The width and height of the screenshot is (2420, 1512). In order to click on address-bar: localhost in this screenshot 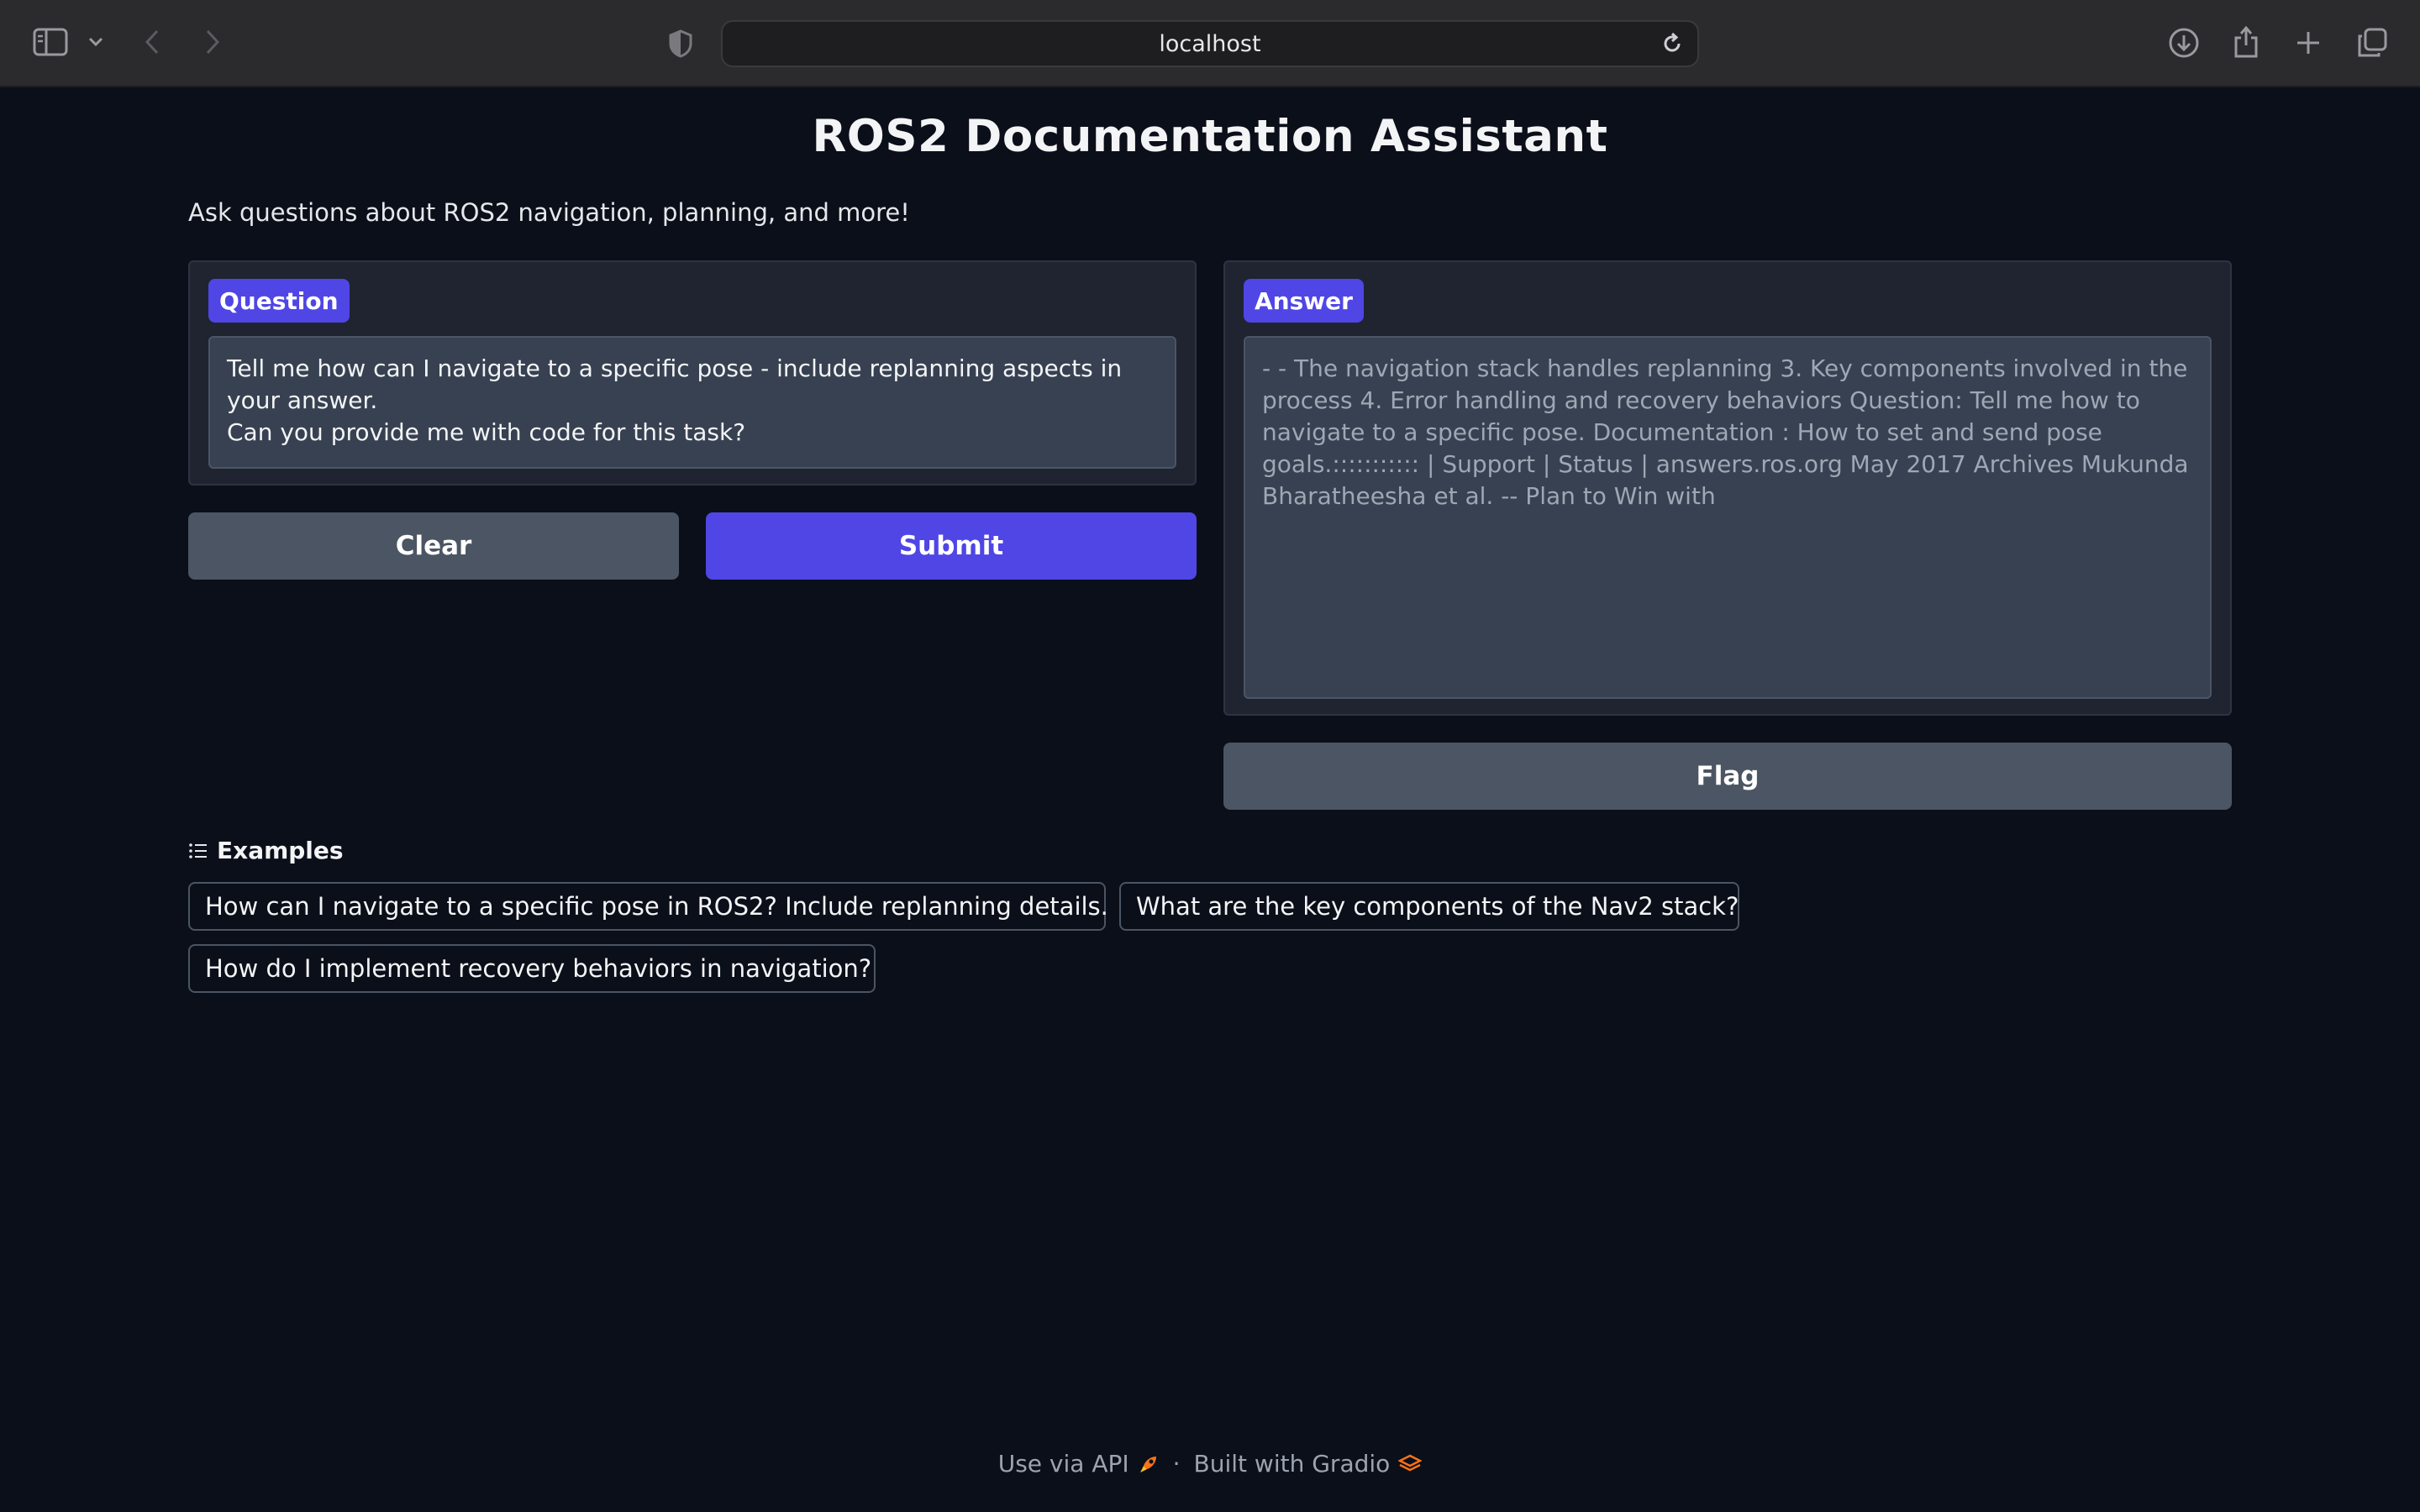, I will do `click(1210, 43)`.